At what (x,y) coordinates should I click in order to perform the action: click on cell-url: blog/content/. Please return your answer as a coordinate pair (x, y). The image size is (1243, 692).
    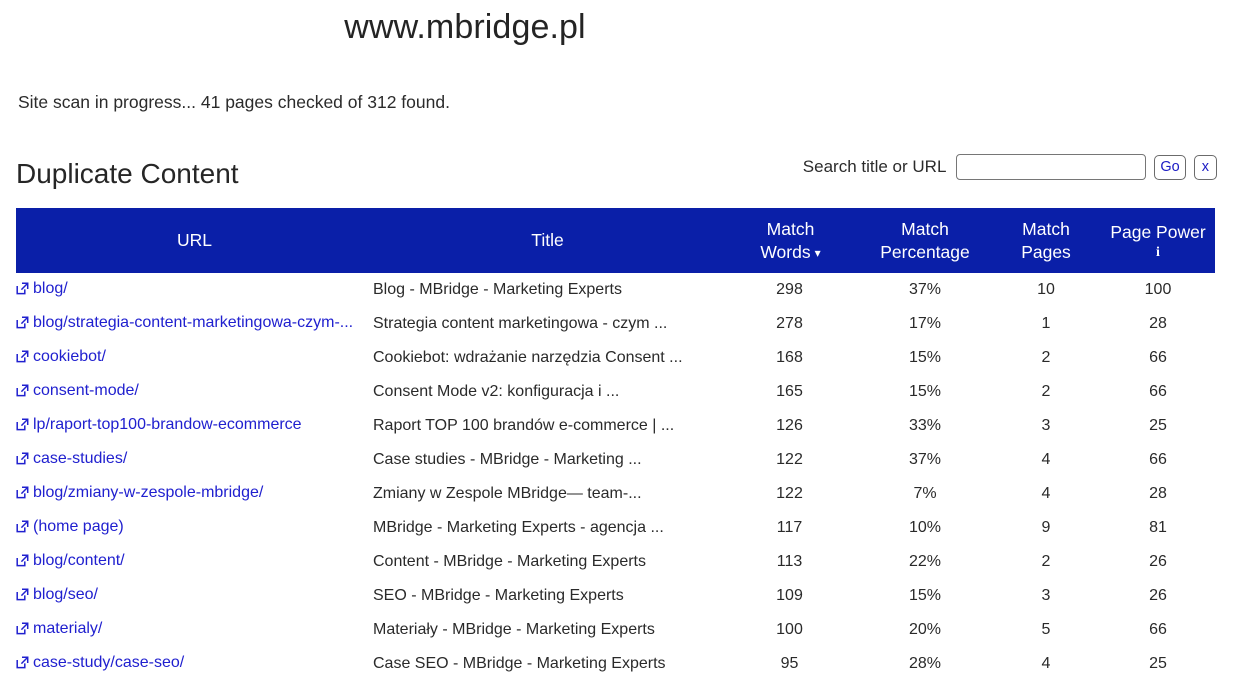
    Looking at the image, I should click on (194, 562).